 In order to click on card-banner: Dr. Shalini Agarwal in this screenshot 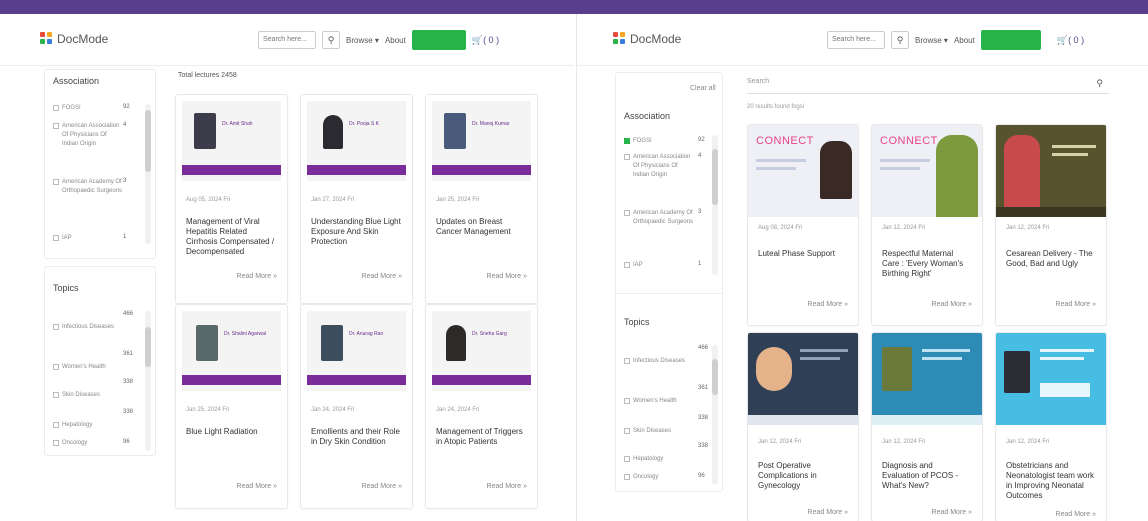, I will do `click(231, 351)`.